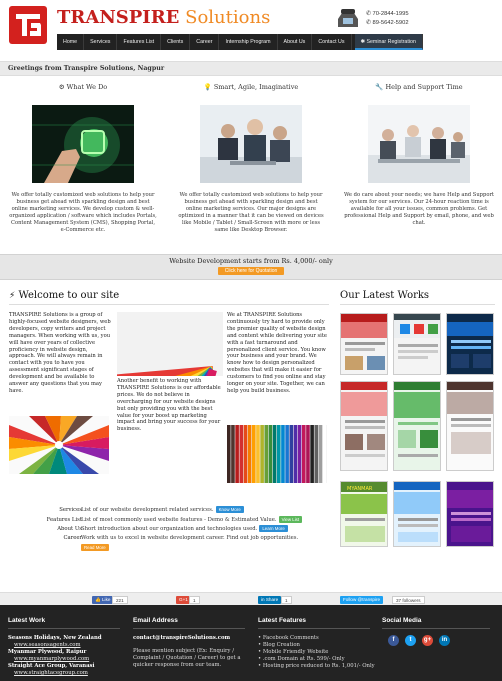 The width and height of the screenshot is (502, 681). Describe the element at coordinates (28, 25) in the screenshot. I see `logo` at that location.